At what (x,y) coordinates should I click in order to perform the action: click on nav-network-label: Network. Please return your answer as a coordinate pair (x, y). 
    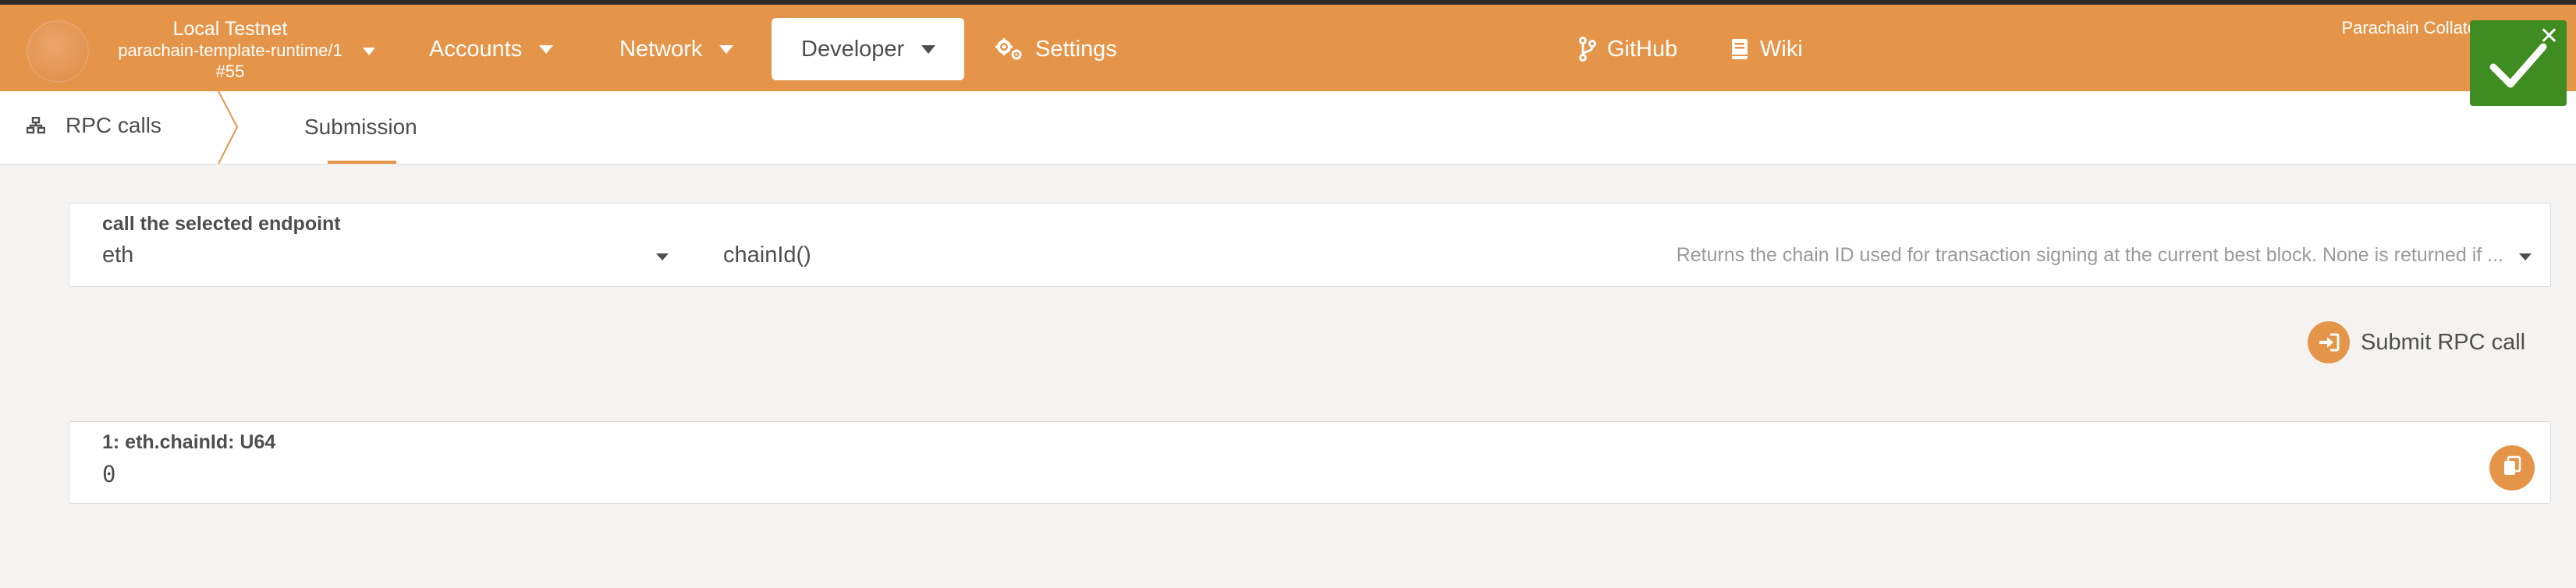
    Looking at the image, I should click on (661, 49).